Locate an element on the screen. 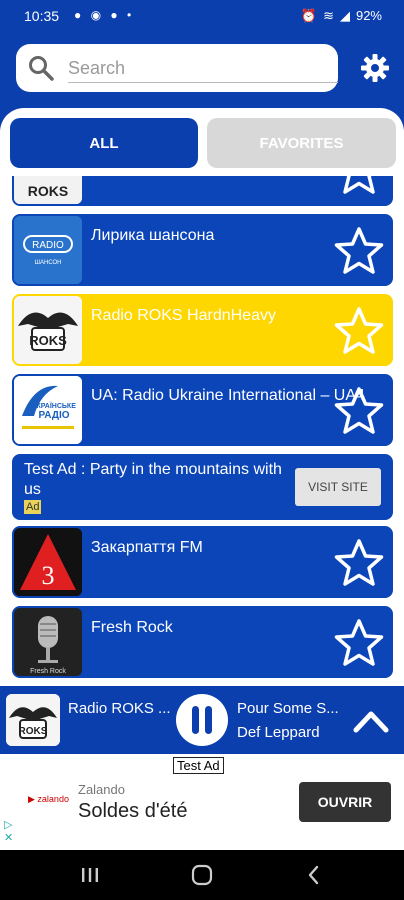 Image resolution: width=404 pixels, height=900 pixels. ukrainian-radio-logo: УКРАЇНСЬКЕ РАДІО is located at coordinates (48, 410).